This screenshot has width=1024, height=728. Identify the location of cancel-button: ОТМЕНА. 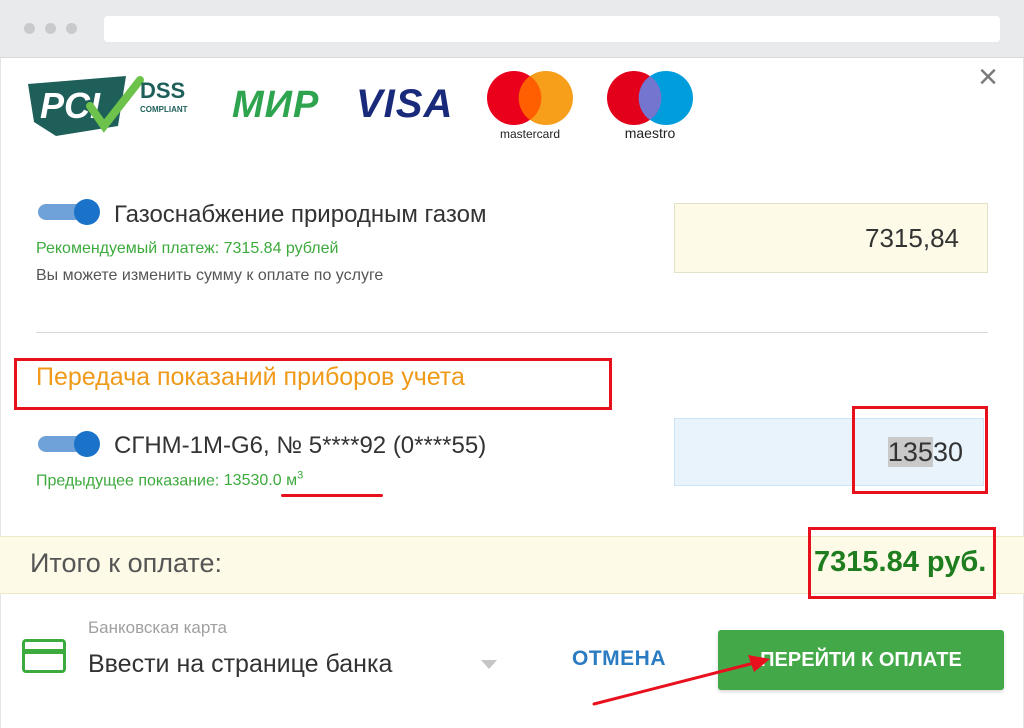
(619, 659).